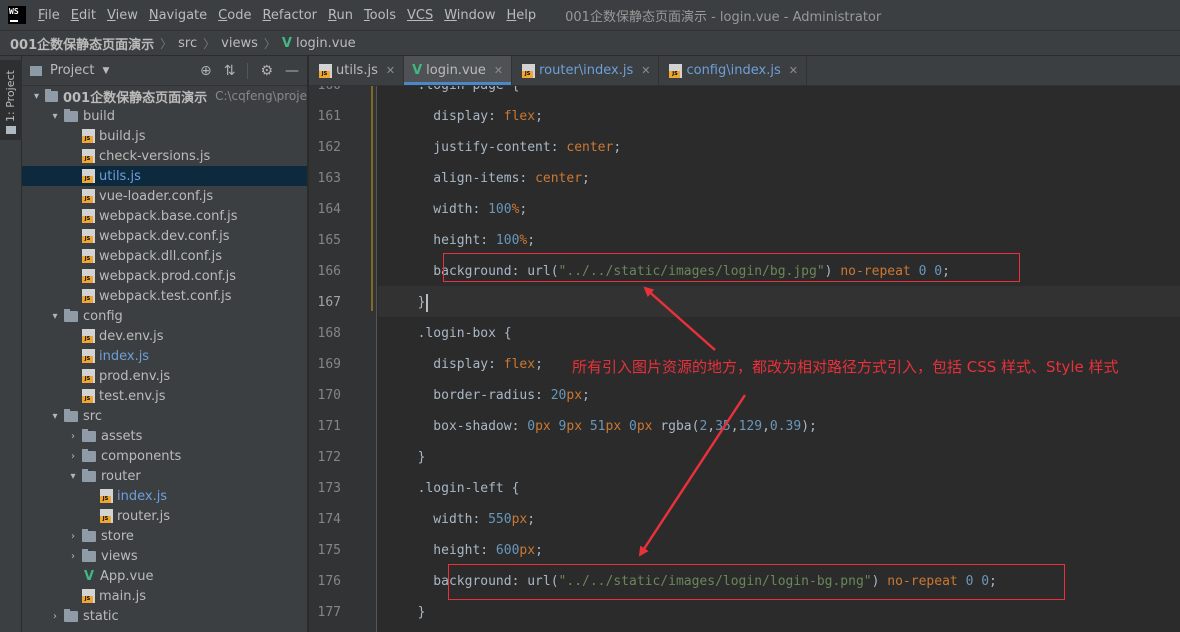 The height and width of the screenshot is (632, 1180). Describe the element at coordinates (164, 96) in the screenshot. I see `tree-folder-001企数保静态页面演示: ▾ 001企数保静态页面演示 C:\cqfeng\proje` at that location.